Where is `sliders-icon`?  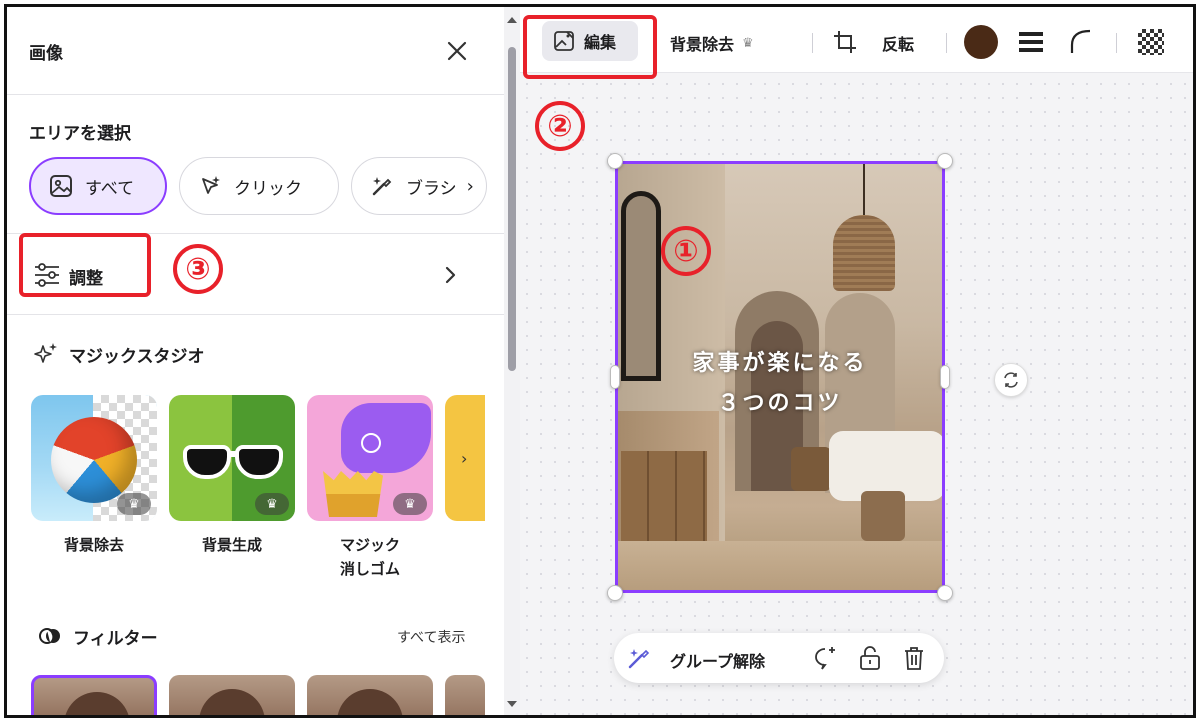 sliders-icon is located at coordinates (47, 275).